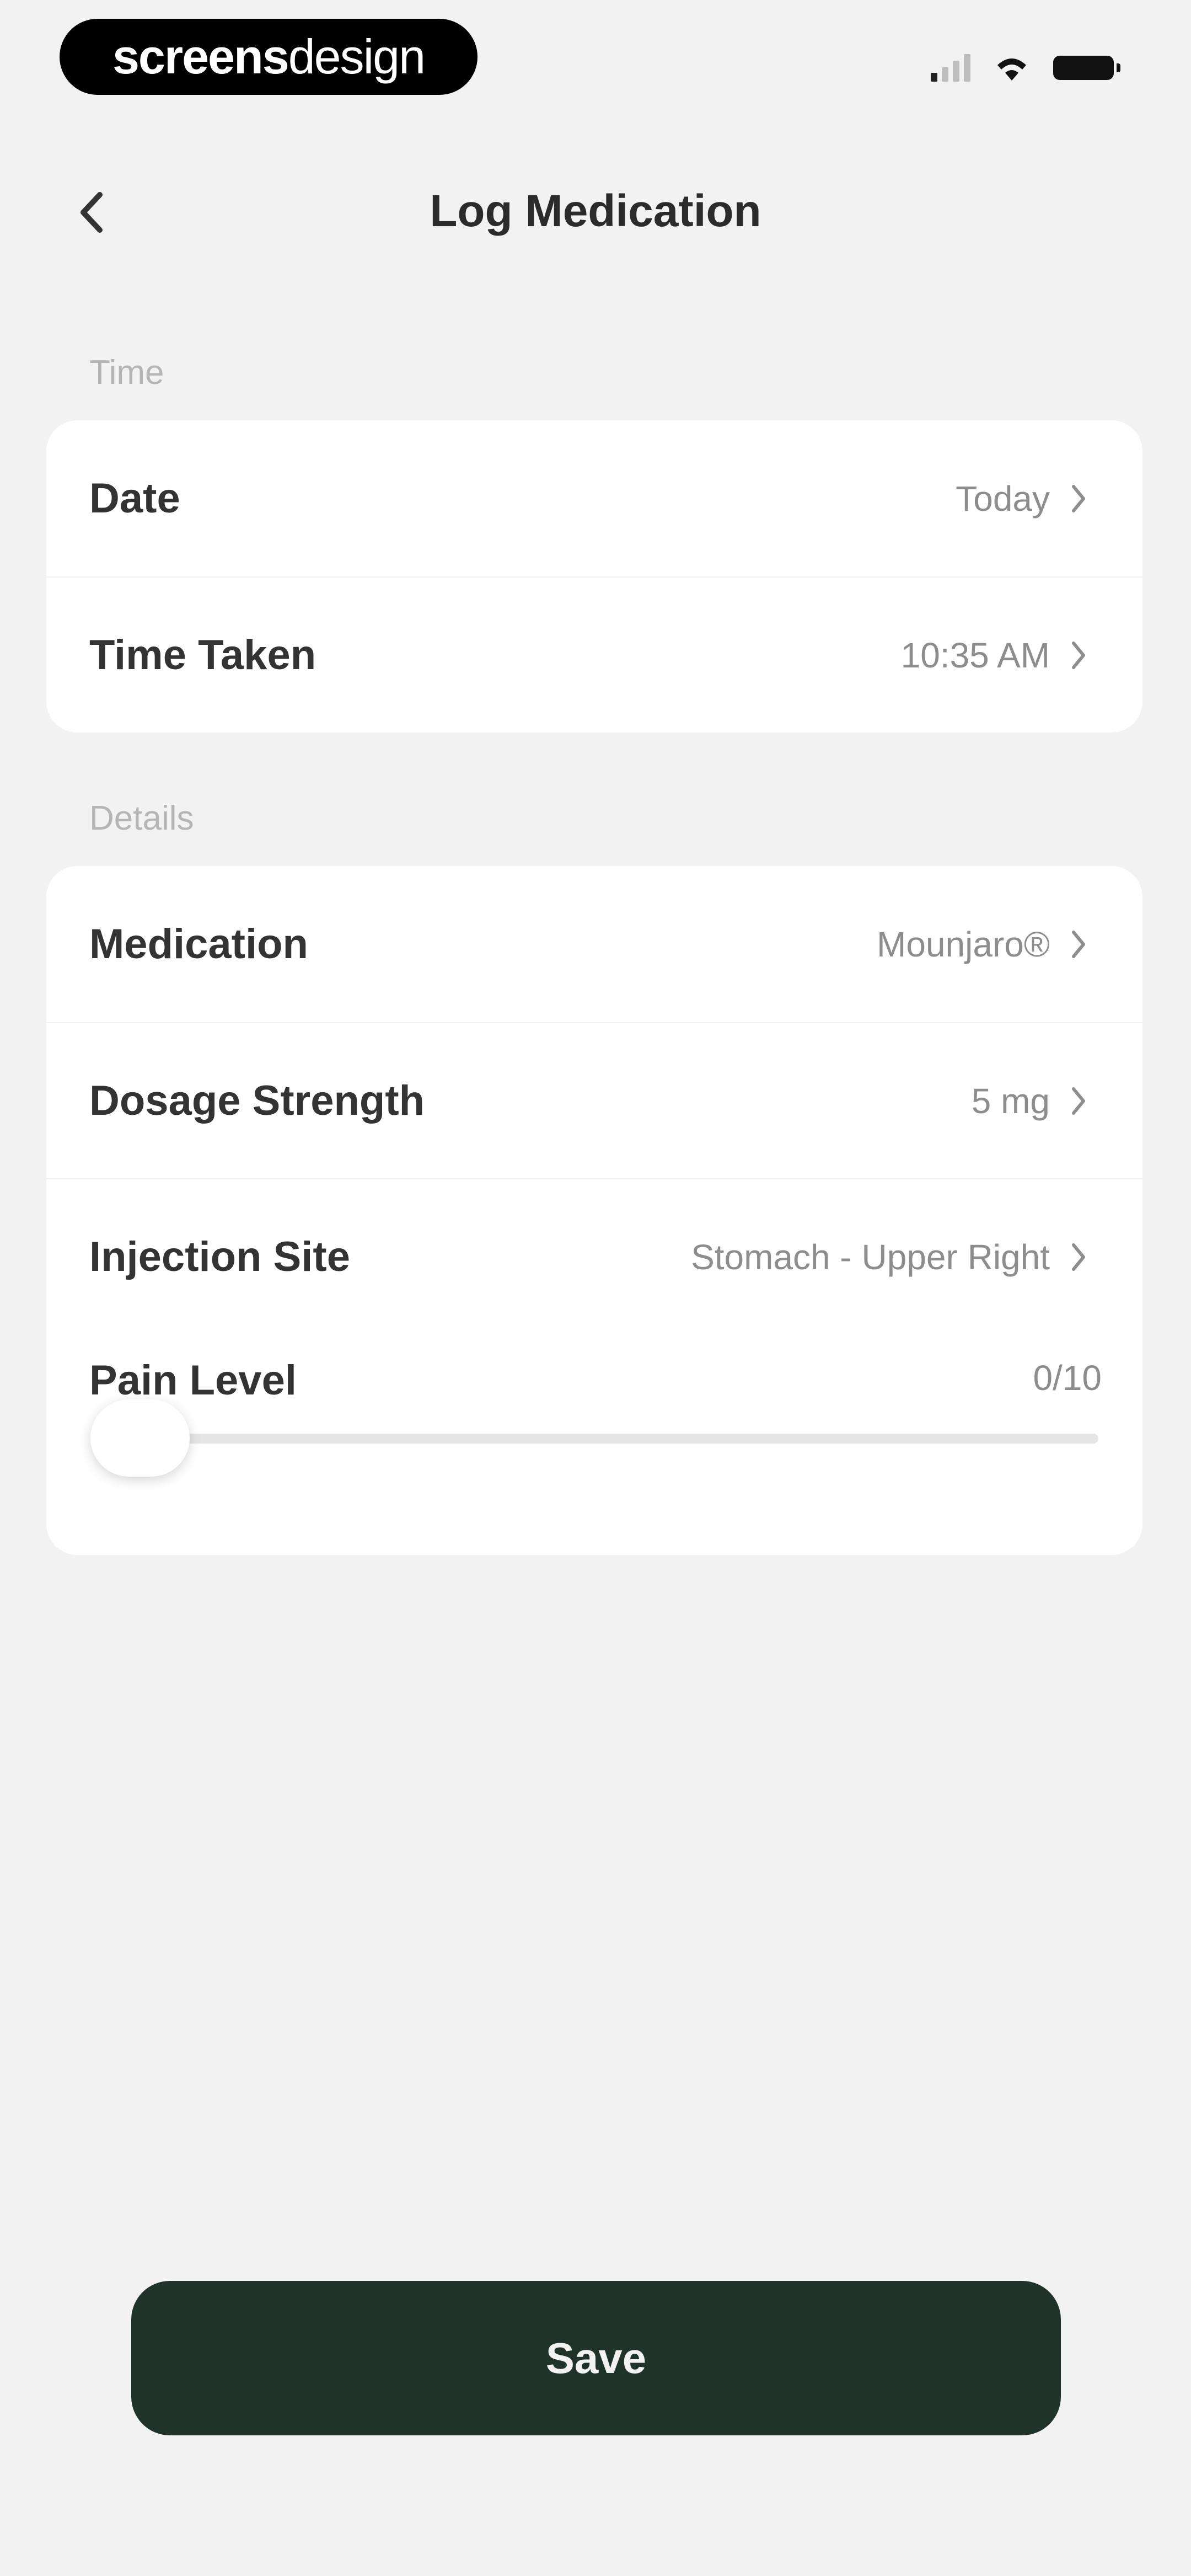 This screenshot has width=1191, height=2576. I want to click on row-value: 5 mg, so click(1010, 1101).